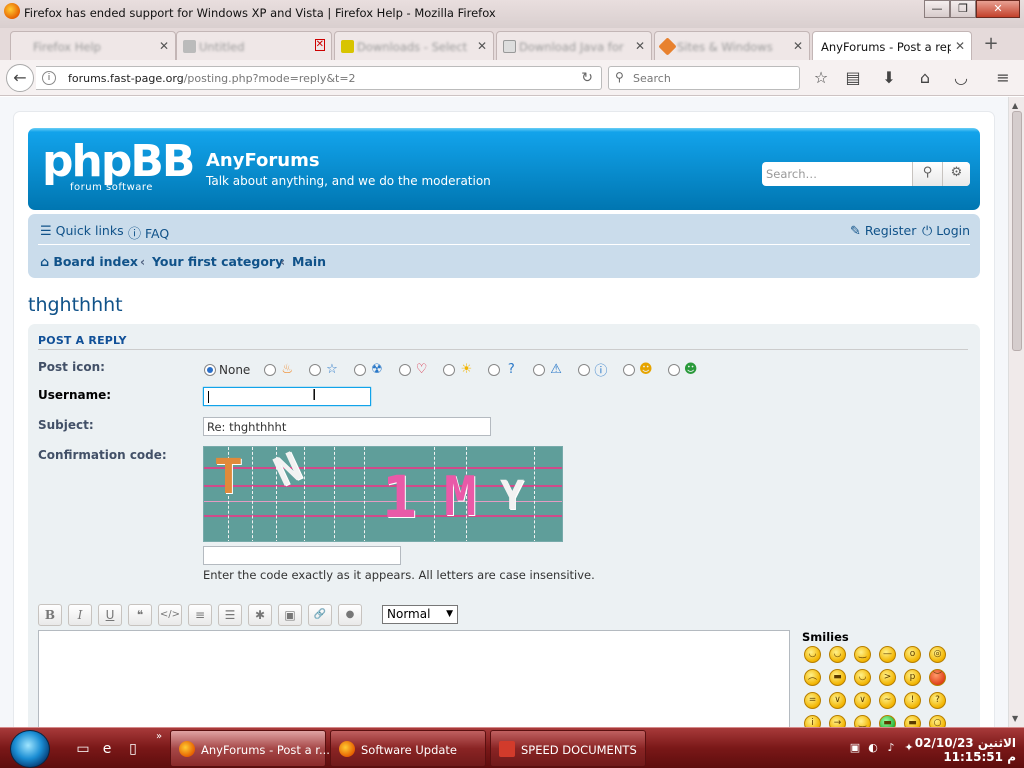  Describe the element at coordinates (937, 677) in the screenshot. I see `smiley-icon: ︶` at that location.